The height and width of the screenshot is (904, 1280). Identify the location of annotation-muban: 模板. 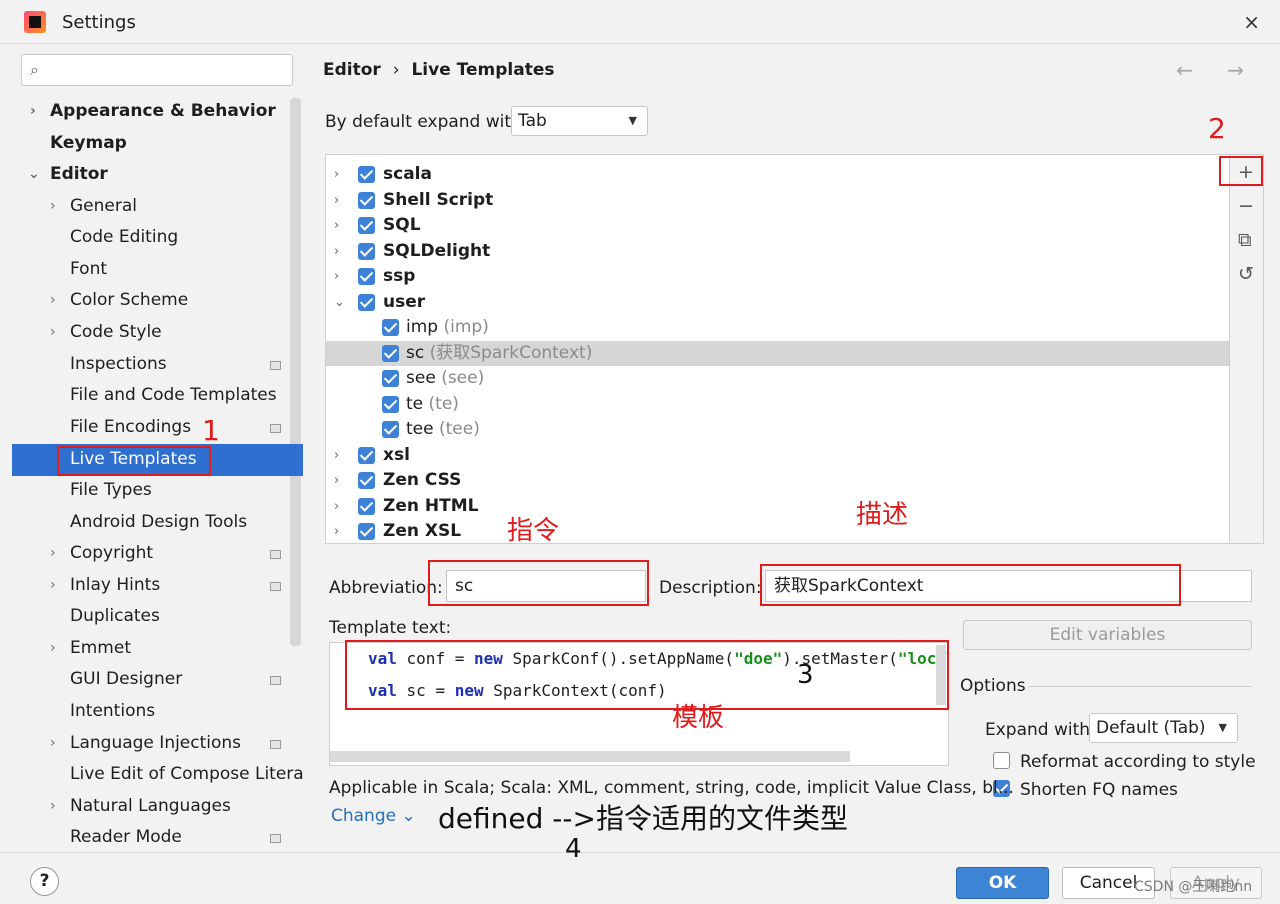
(698, 718).